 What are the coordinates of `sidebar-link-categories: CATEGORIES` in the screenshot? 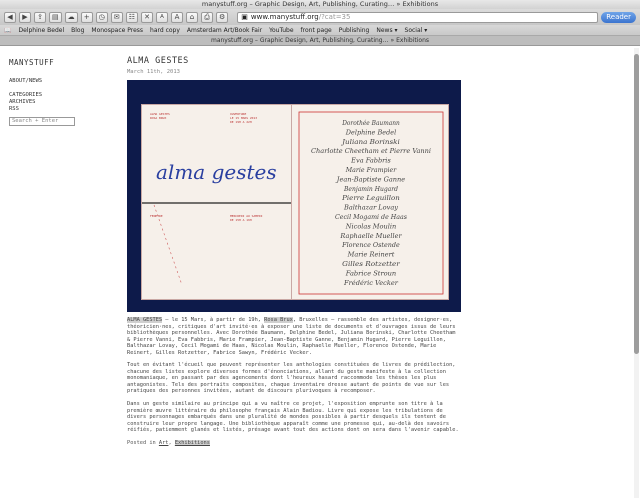 It's located at (59, 95).